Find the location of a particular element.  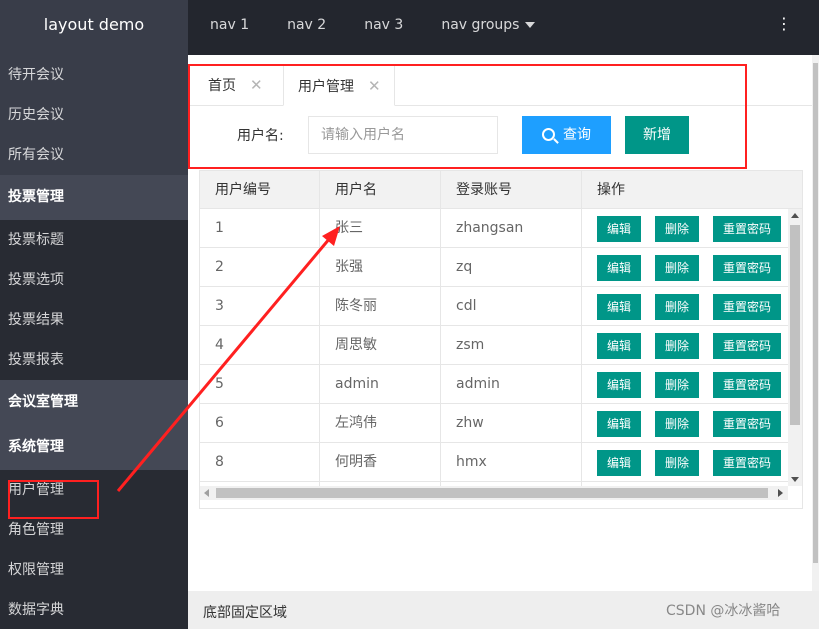

tab-bar: 首页 ✕ 用户管理 ✕ is located at coordinates (503, 85).